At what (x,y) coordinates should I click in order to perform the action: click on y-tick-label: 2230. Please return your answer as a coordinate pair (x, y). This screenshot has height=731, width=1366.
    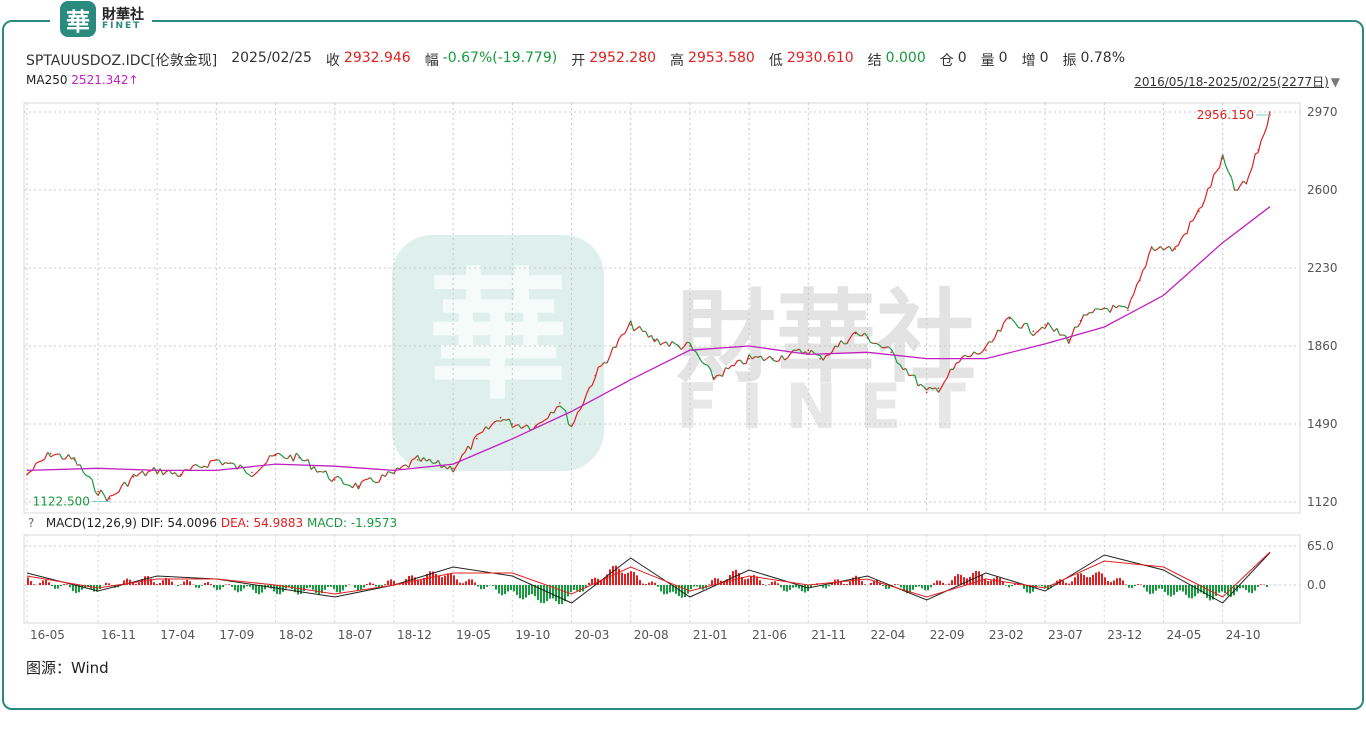
    Looking at the image, I should click on (1322, 268).